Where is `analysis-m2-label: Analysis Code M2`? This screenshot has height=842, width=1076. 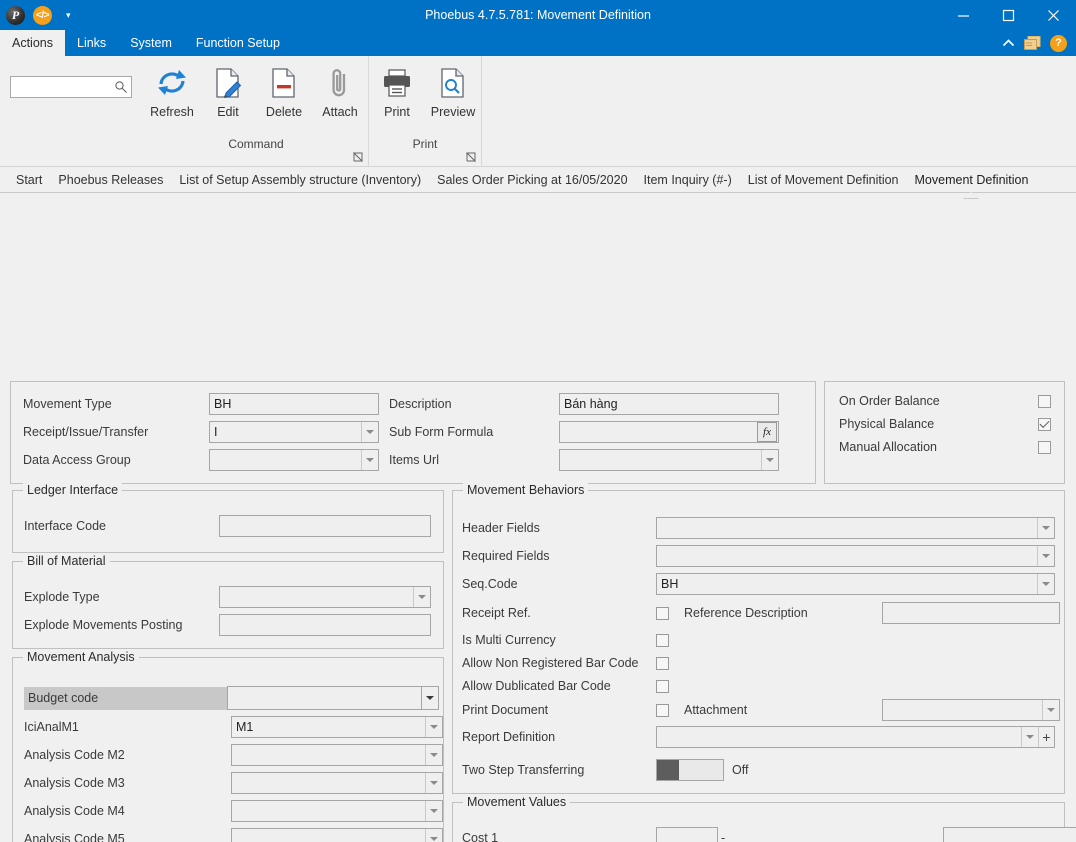
analysis-m2-label: Analysis Code M2 is located at coordinates (74, 755).